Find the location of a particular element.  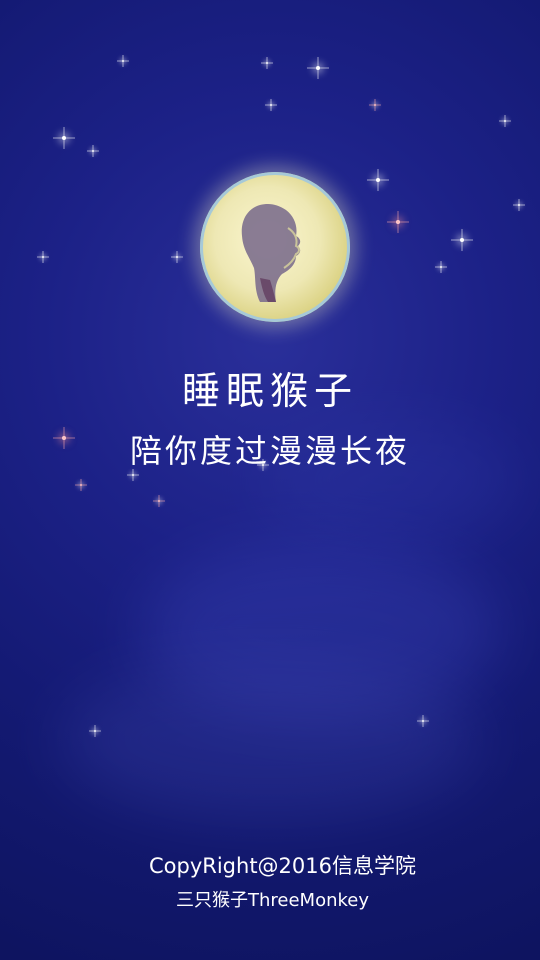

background-haze is located at coordinates (270, 740).